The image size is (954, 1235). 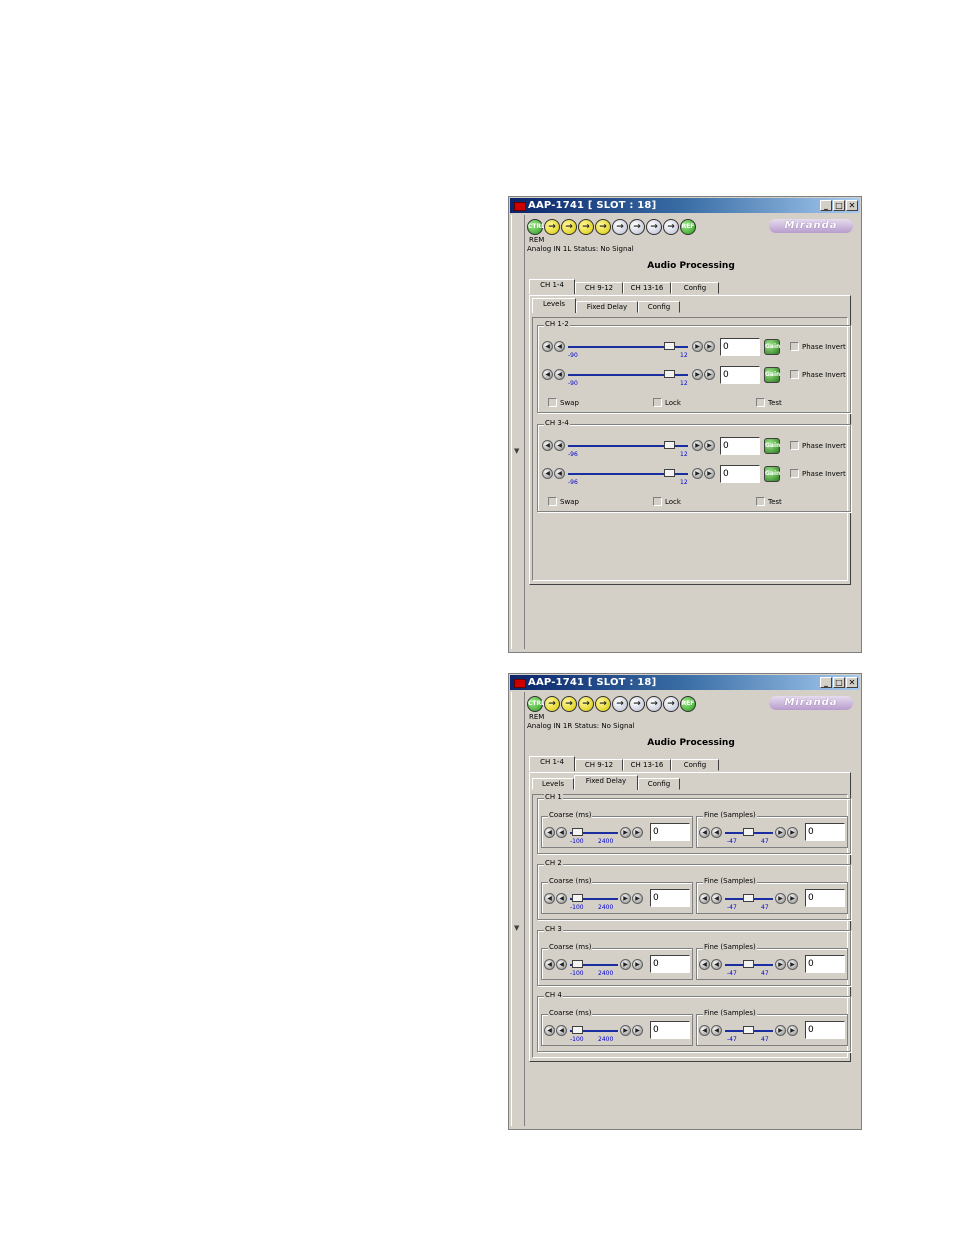 What do you see at coordinates (620, 704) in the screenshot?
I see `output-1-arrow-icon: →` at bounding box center [620, 704].